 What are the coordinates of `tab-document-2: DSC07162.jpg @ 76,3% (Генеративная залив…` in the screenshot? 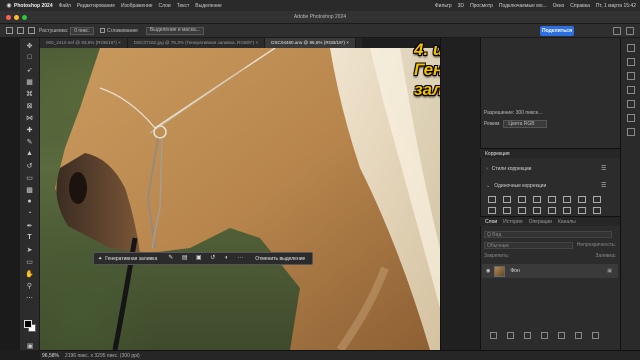 It's located at (196, 43).